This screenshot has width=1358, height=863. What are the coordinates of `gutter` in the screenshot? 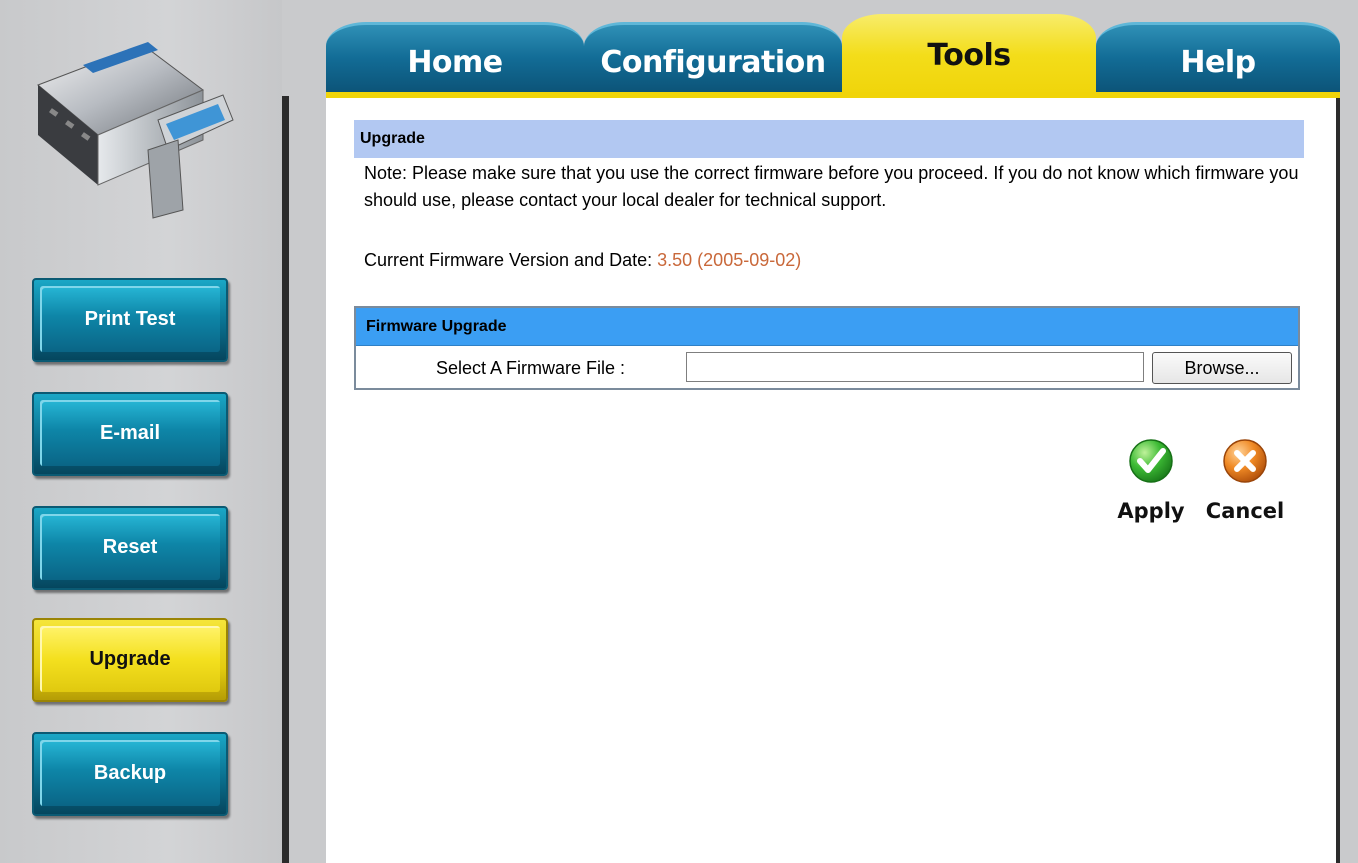 It's located at (307, 431).